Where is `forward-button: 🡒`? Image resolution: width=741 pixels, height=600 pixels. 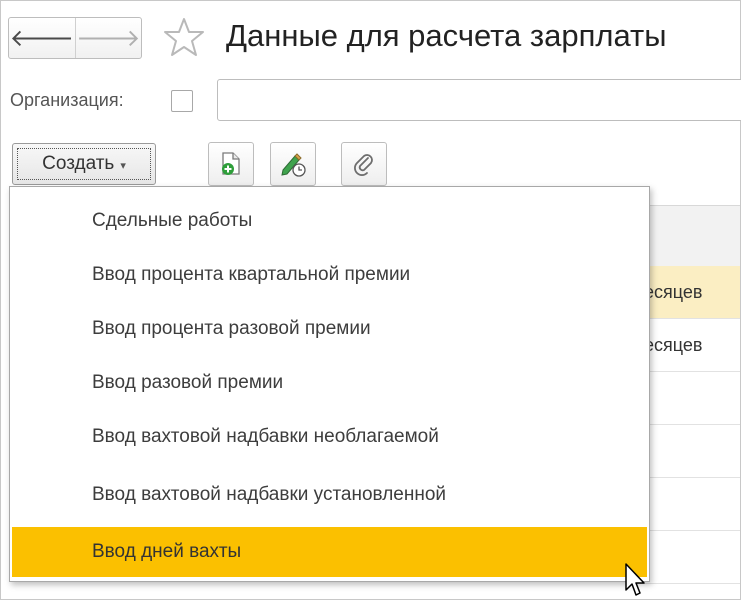 forward-button: 🡒 is located at coordinates (108, 38).